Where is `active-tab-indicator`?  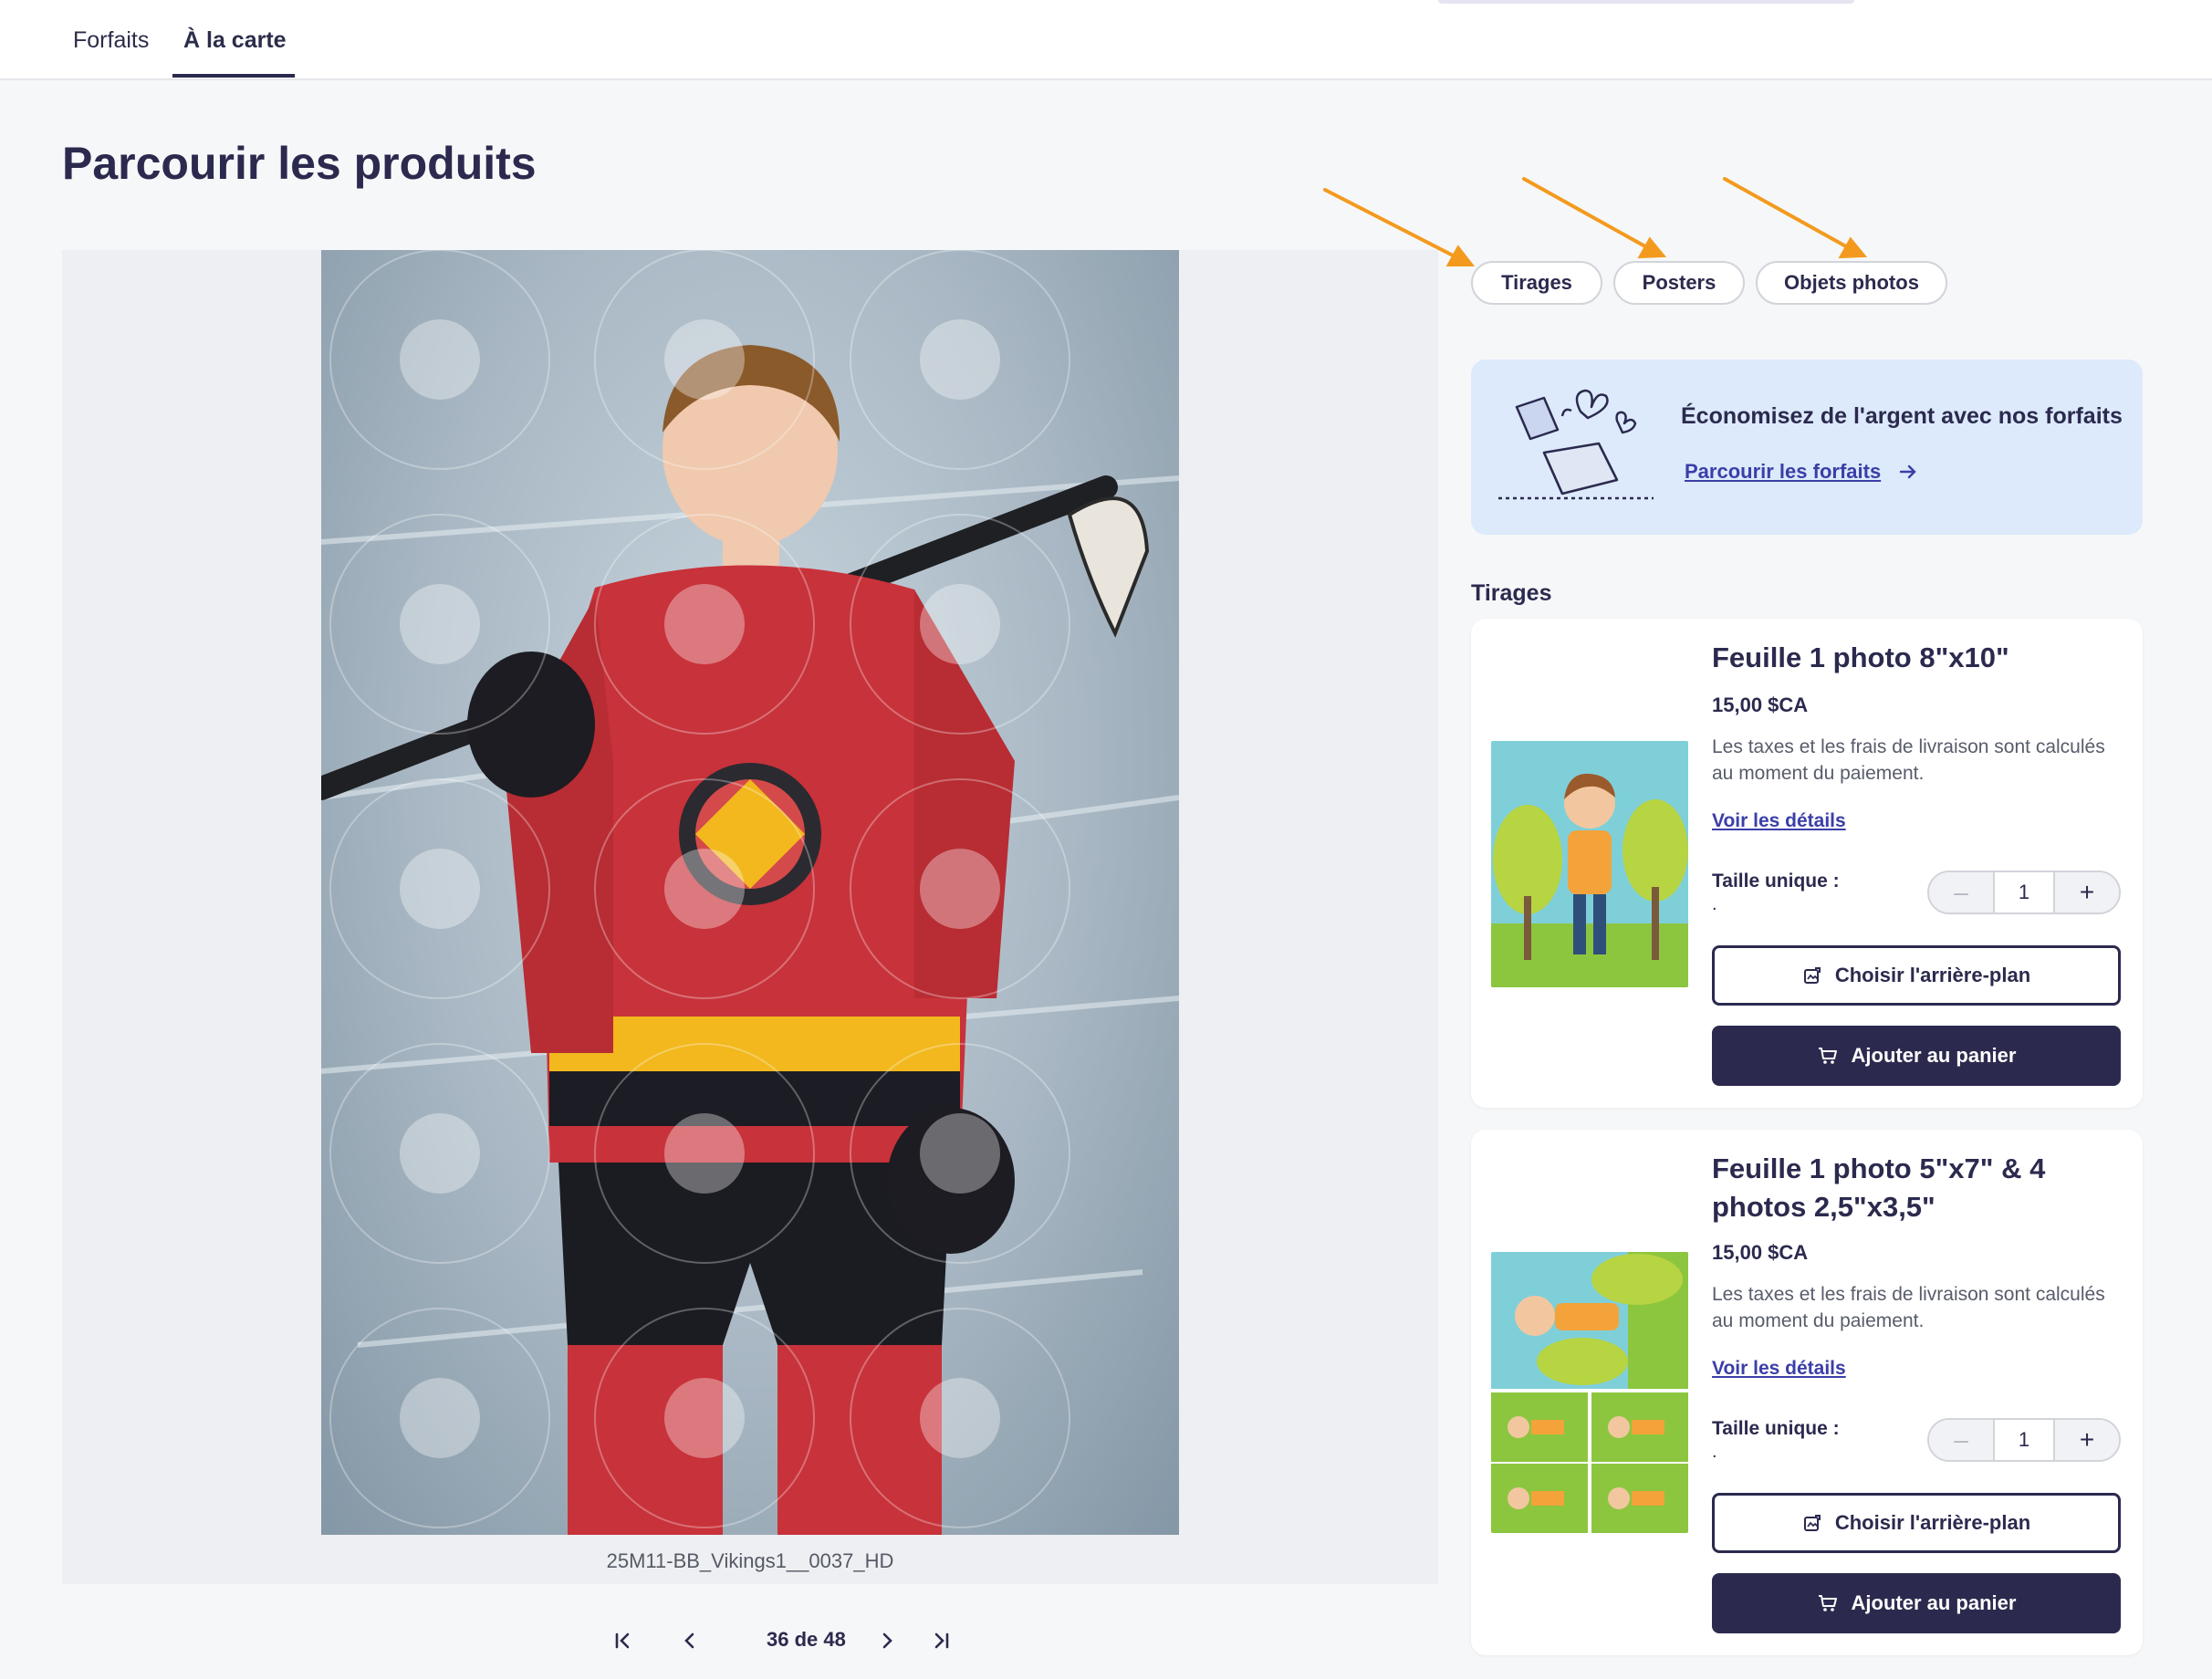 active-tab-indicator is located at coordinates (233, 76).